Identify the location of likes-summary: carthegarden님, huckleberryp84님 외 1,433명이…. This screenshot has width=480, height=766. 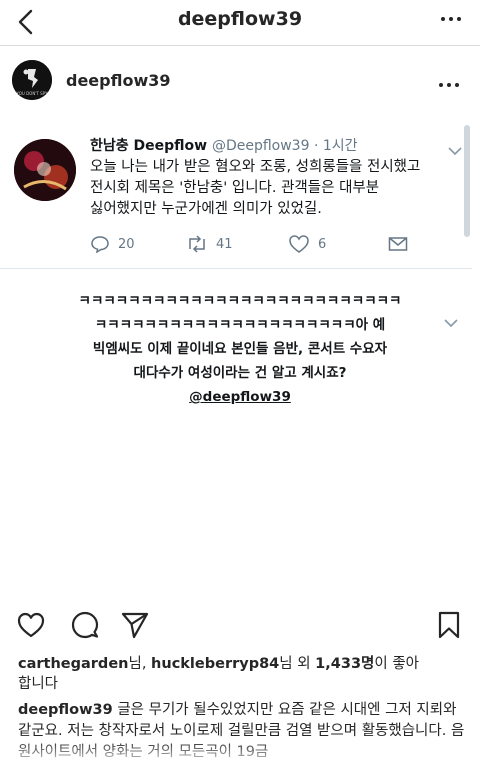
(243, 674).